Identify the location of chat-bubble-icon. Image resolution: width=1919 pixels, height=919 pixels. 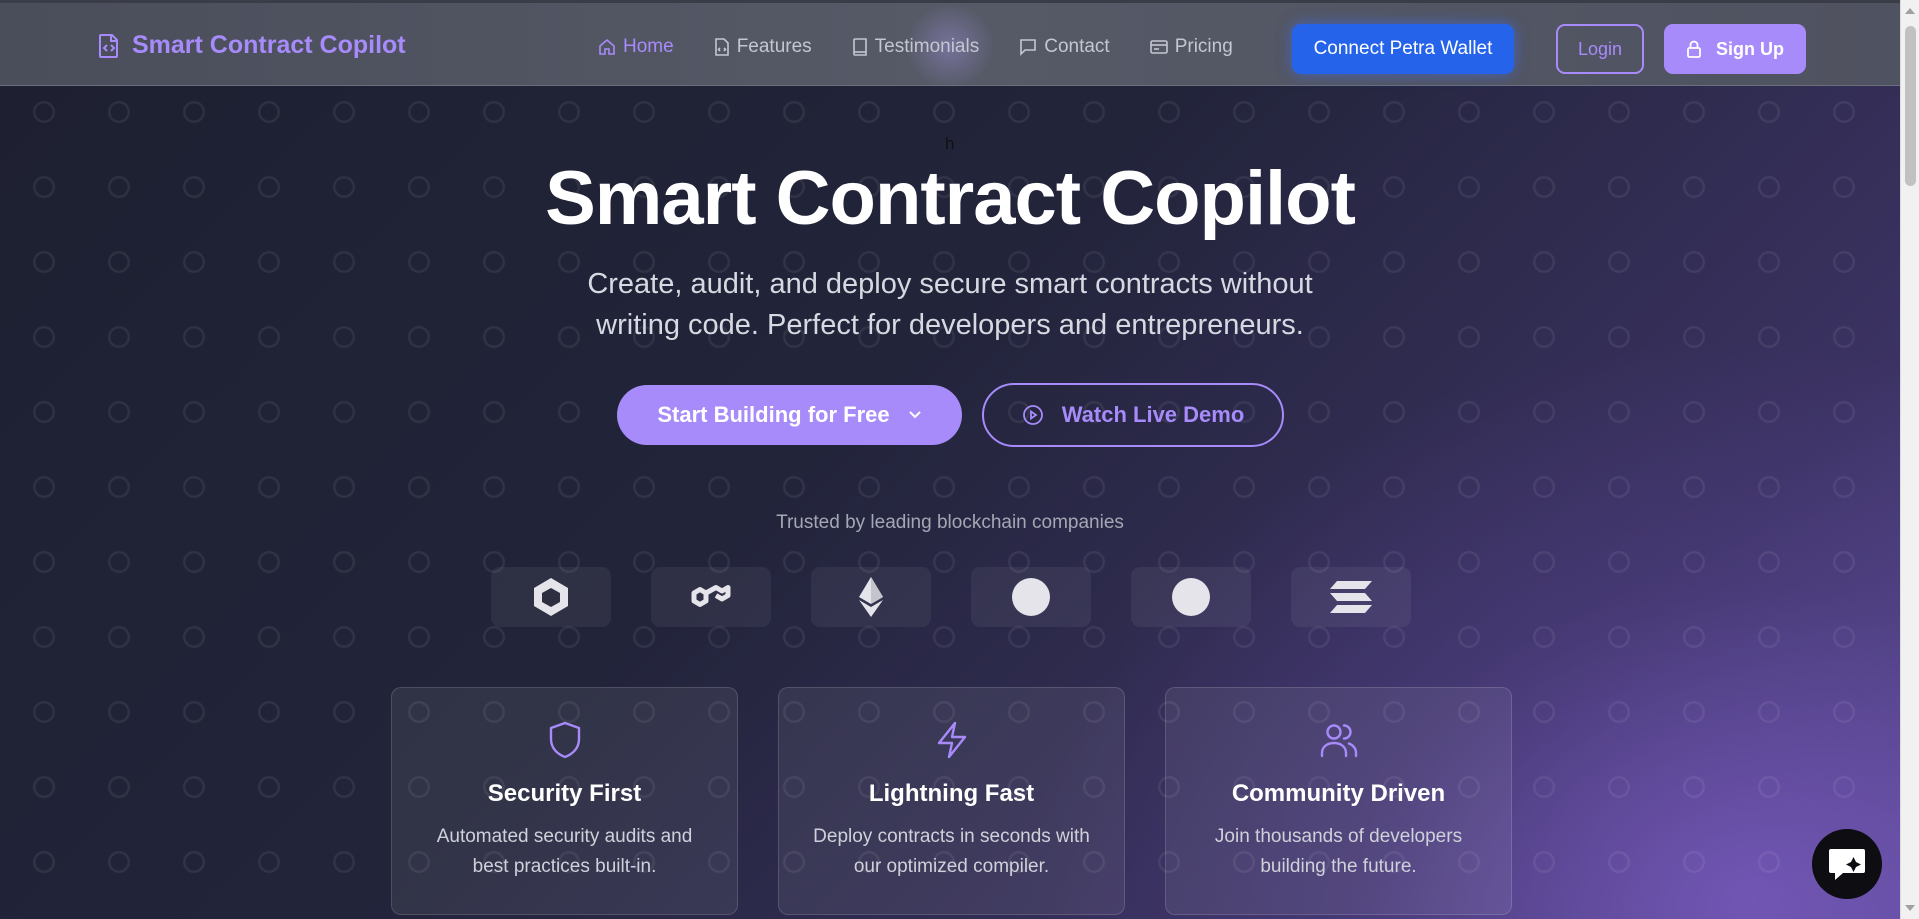
(1847, 864).